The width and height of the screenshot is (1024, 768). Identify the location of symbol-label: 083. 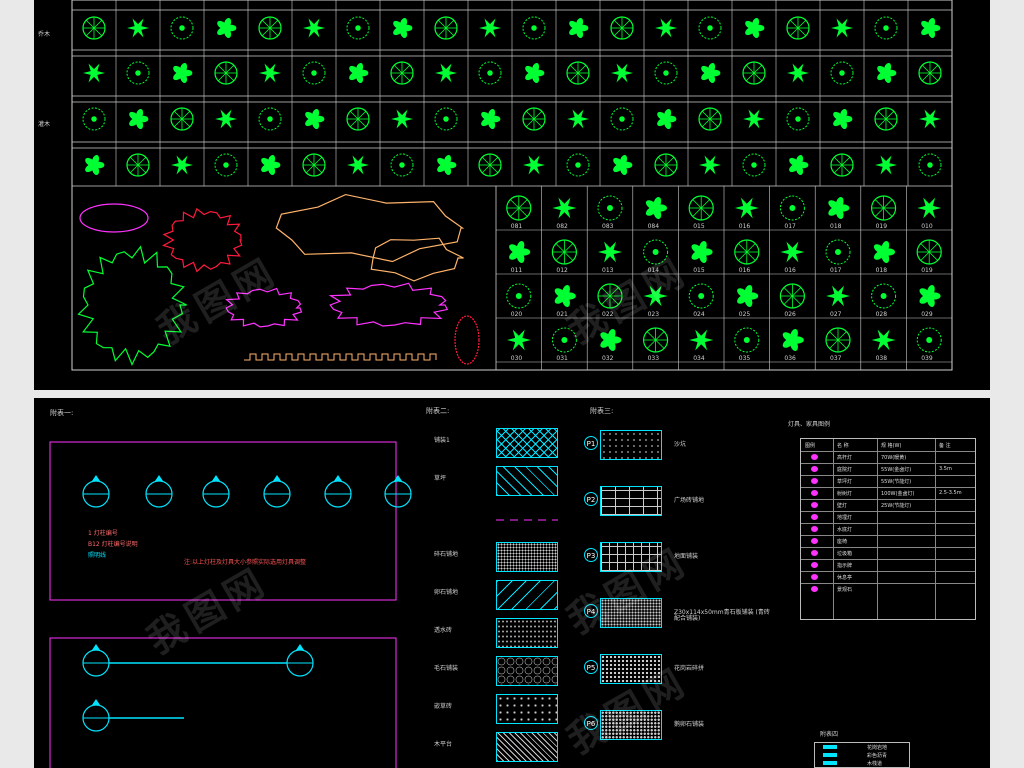
(608, 226).